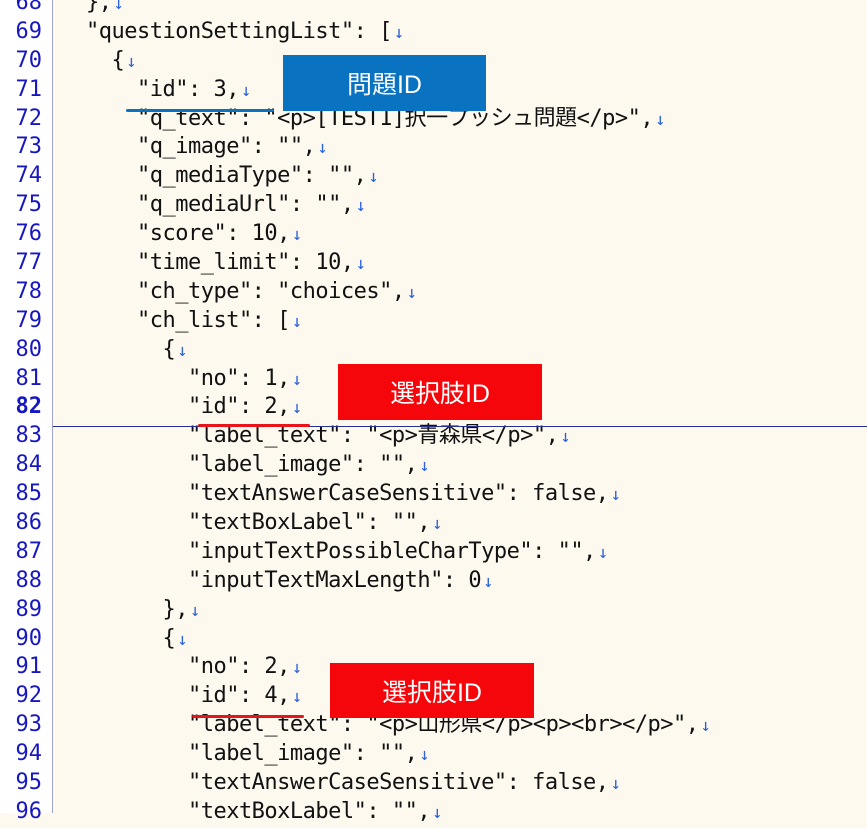  What do you see at coordinates (353, 495) in the screenshot?
I see `code-text: "textAnswerCaseSensitive": false, ↓` at bounding box center [353, 495].